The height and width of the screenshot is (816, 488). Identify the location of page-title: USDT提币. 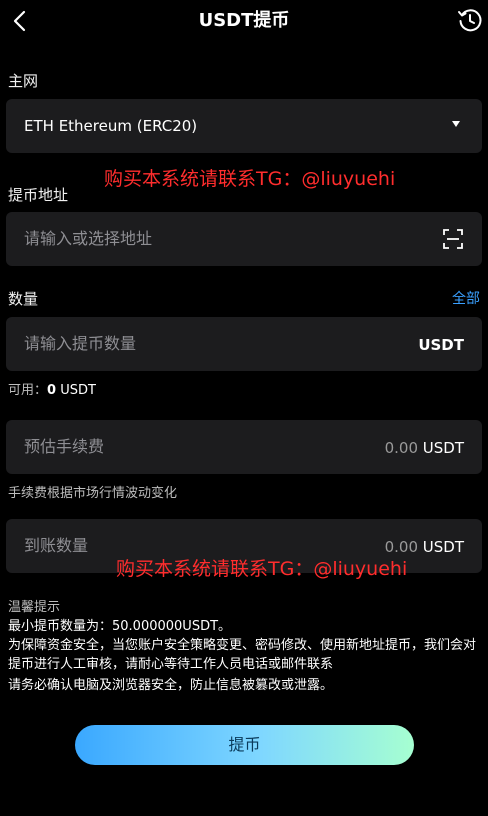
(244, 20).